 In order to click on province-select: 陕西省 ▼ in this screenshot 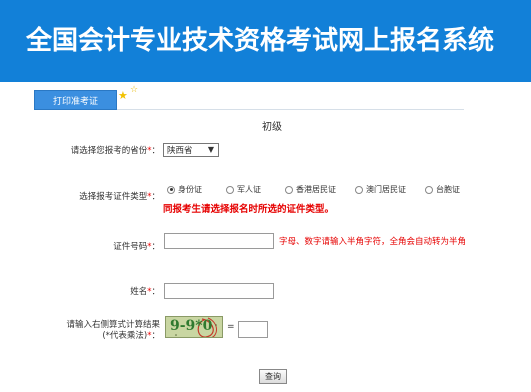, I will do `click(191, 150)`.